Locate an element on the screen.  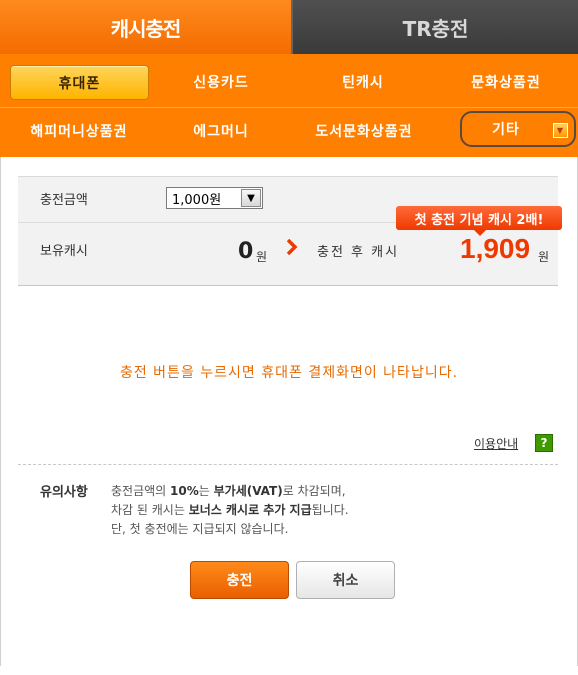
caution-emphasis: 보너스 캐시로 추가 지급 is located at coordinates (250, 510).